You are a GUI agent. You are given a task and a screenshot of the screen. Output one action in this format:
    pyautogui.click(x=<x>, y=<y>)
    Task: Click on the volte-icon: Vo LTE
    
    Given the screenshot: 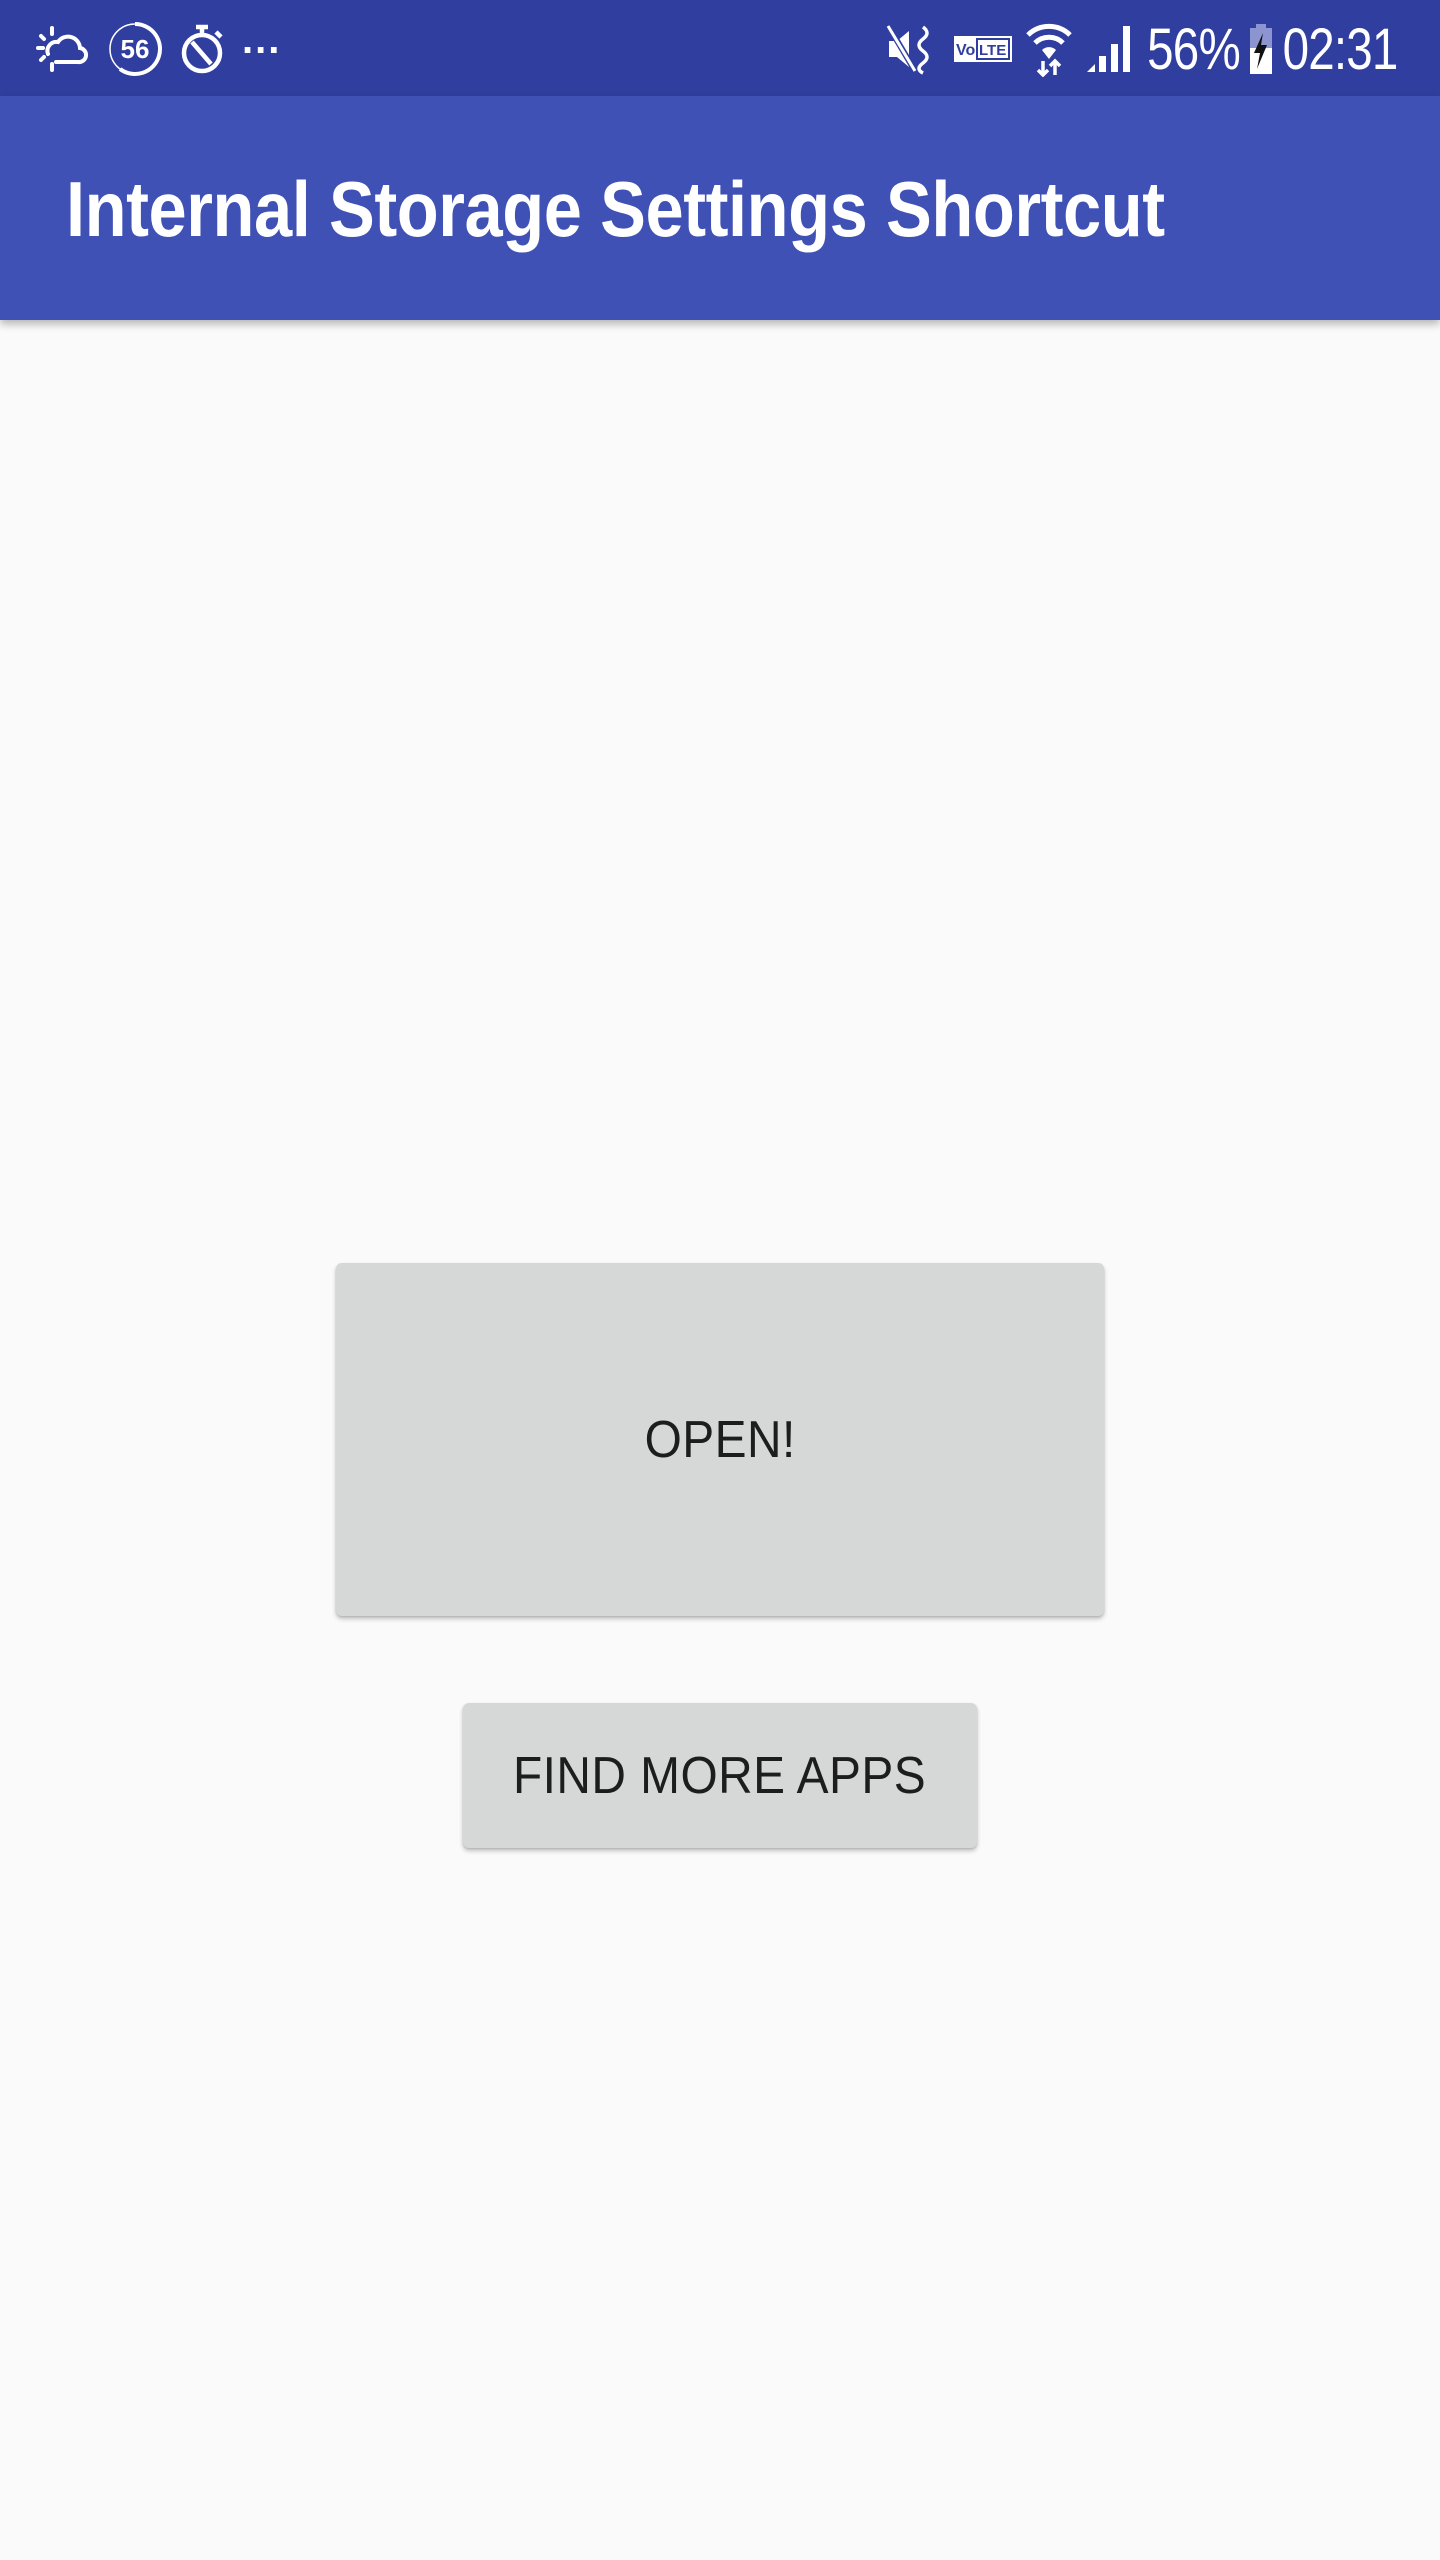 What is the action you would take?
    pyautogui.click(x=983, y=49)
    